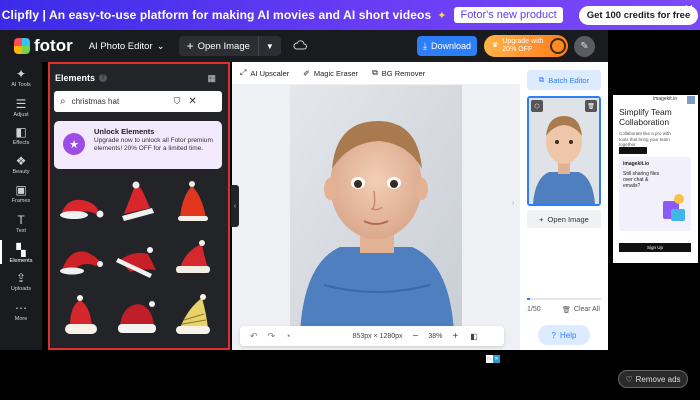 This screenshot has height=400, width=700. I want to click on ad-headline: Simplify Team Collaboration, so click(645, 117).